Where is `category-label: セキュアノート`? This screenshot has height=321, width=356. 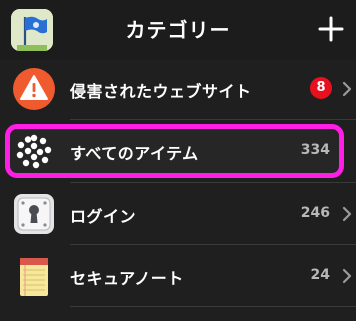
category-label: セキュアノート is located at coordinates (127, 278).